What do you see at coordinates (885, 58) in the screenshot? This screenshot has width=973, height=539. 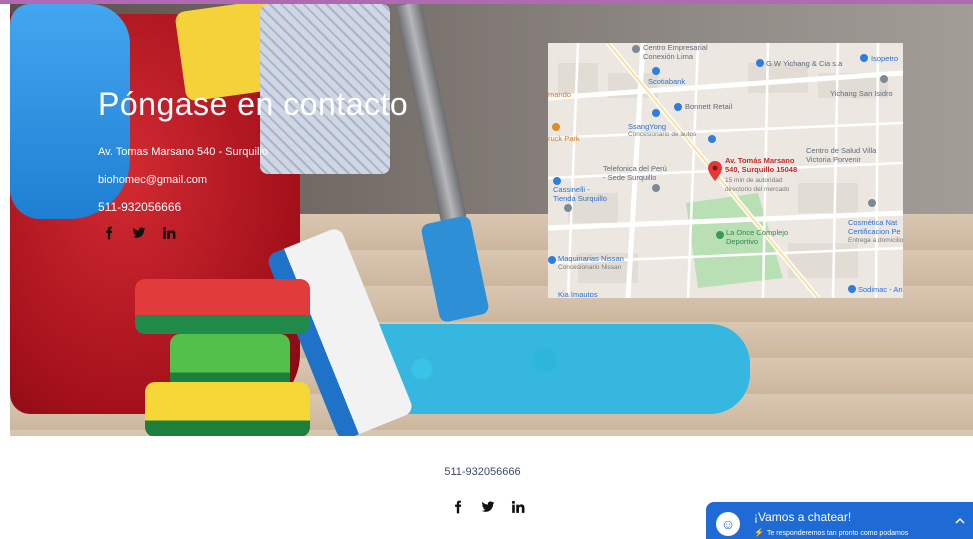 I see `map-label-isopetro: Isopetro` at bounding box center [885, 58].